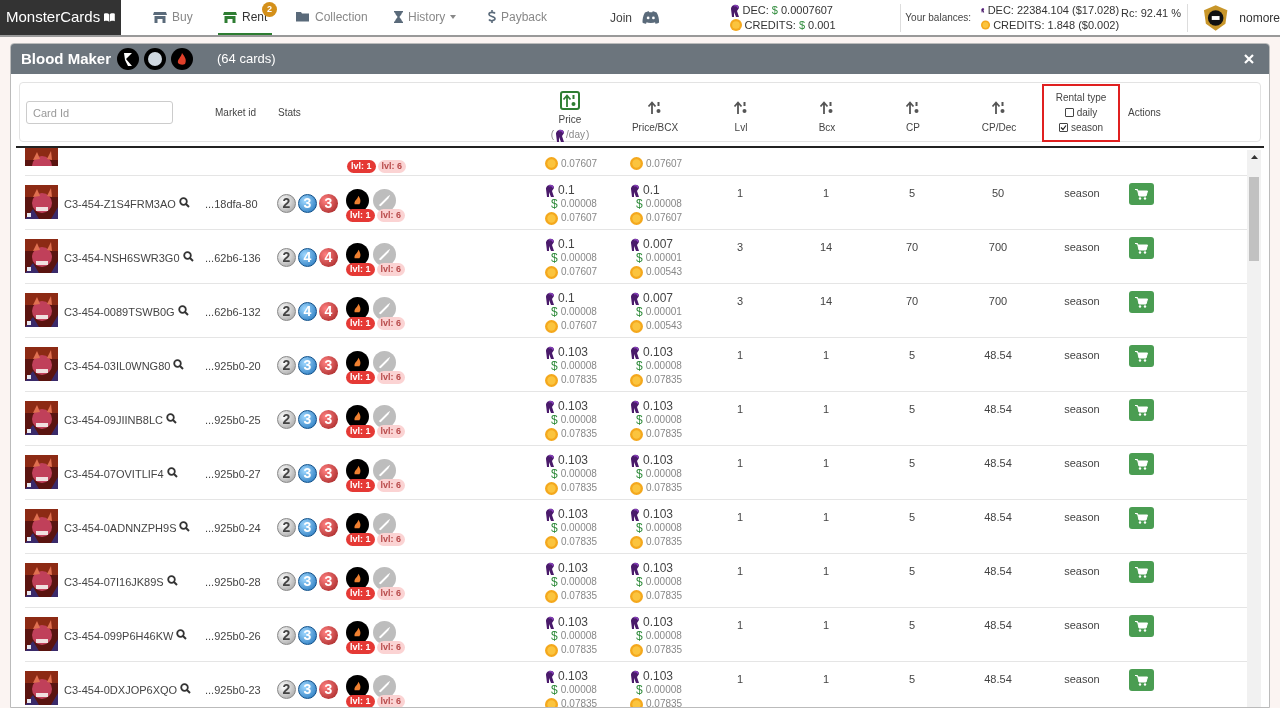 The height and width of the screenshot is (708, 1280). Describe the element at coordinates (636, 419) in the screenshot. I see `table-row: C3-454-09JIINB8LC ...925b0-25 2 3 3 lvl: 1 lvl: 6 0.103 $ 0.00008 0.07835 0.103 $ 0.00008 0.07835 1 1 5 48.54 season` at that location.